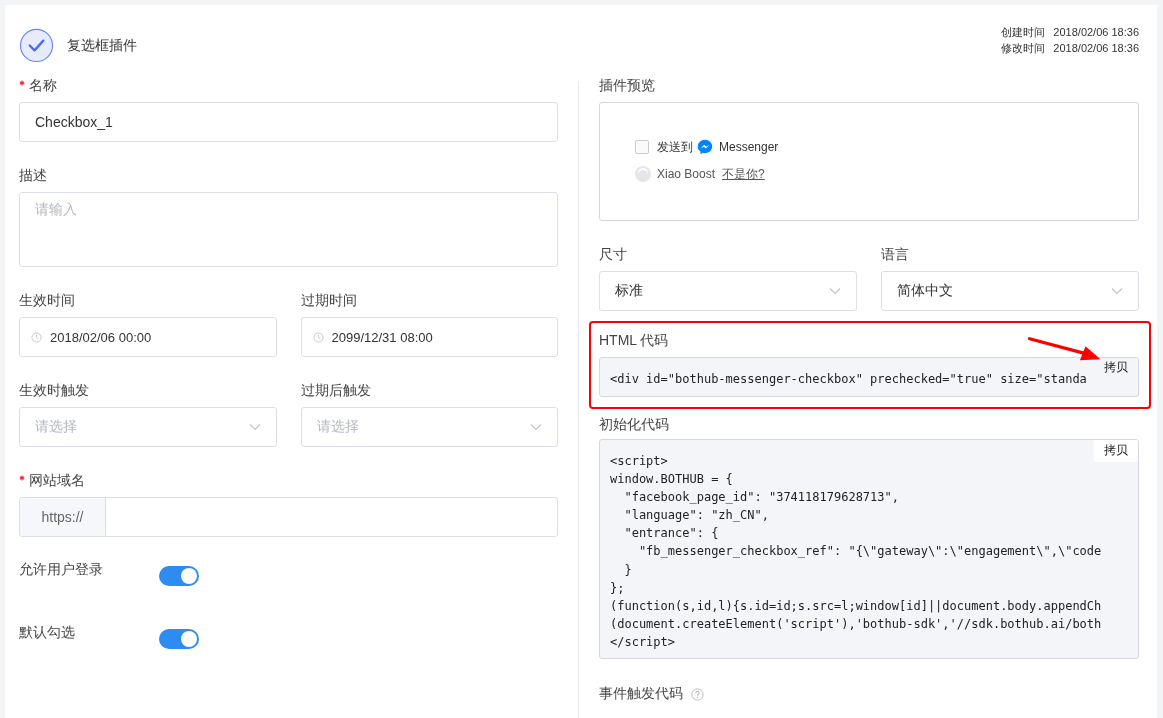  I want to click on plugin-title: 复选框插件, so click(102, 45).